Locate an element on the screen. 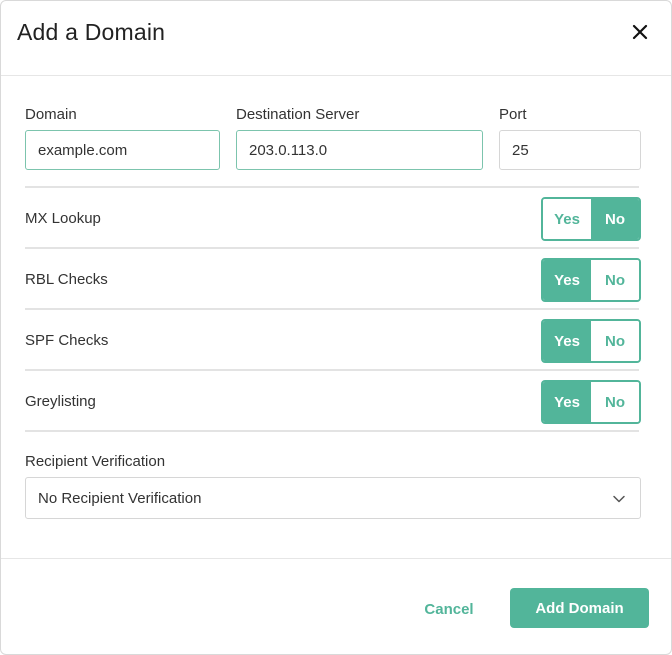  rbl-checks-no-option: No is located at coordinates (615, 280).